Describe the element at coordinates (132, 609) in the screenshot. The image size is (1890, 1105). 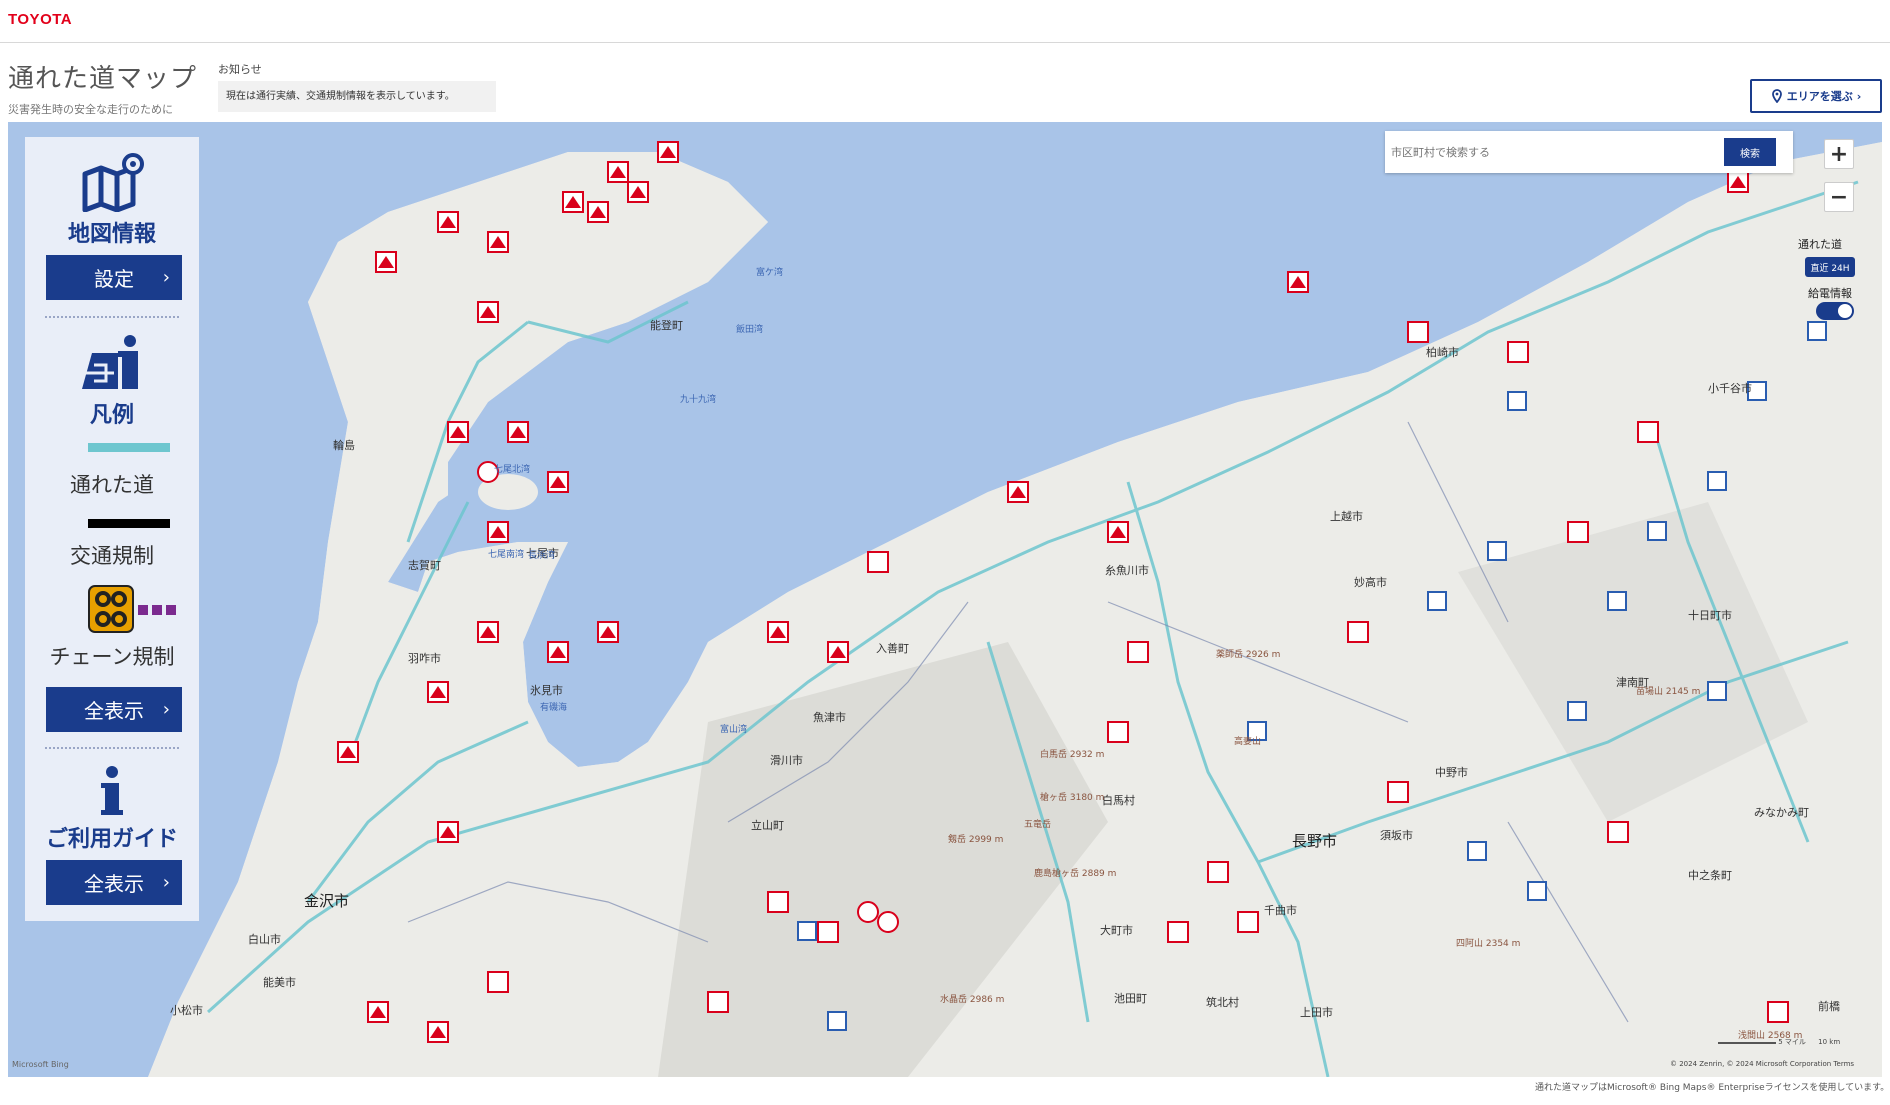
I see `chain-icon` at that location.